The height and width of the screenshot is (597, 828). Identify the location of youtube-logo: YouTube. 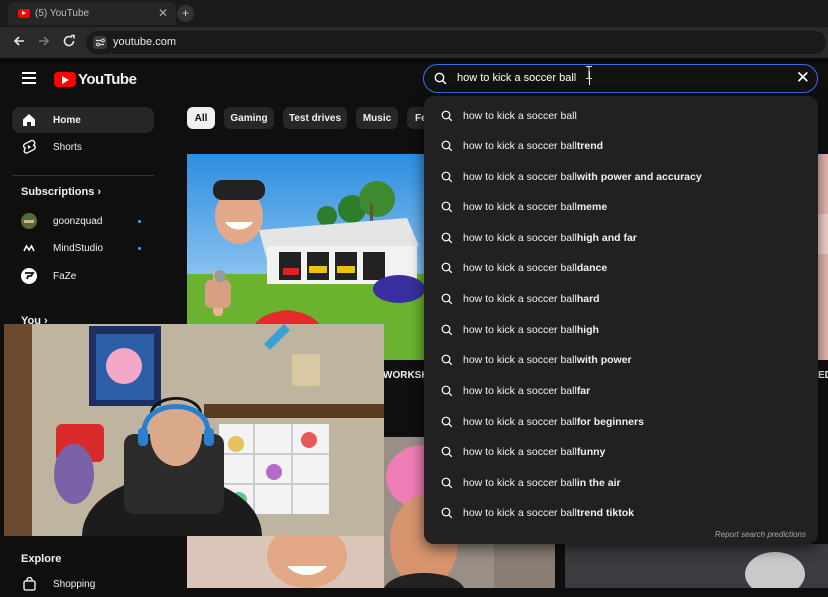
(95, 79).